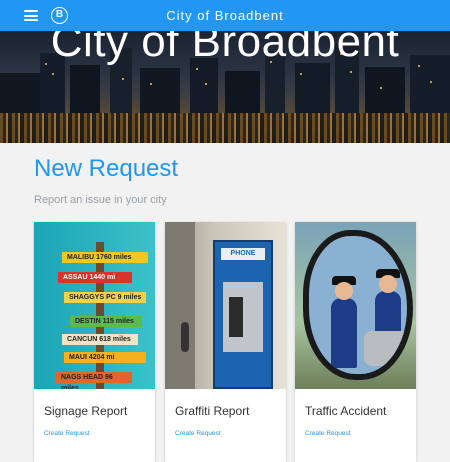 The height and width of the screenshot is (462, 450). Describe the element at coordinates (86, 411) in the screenshot. I see `card-title: Signage Report` at that location.